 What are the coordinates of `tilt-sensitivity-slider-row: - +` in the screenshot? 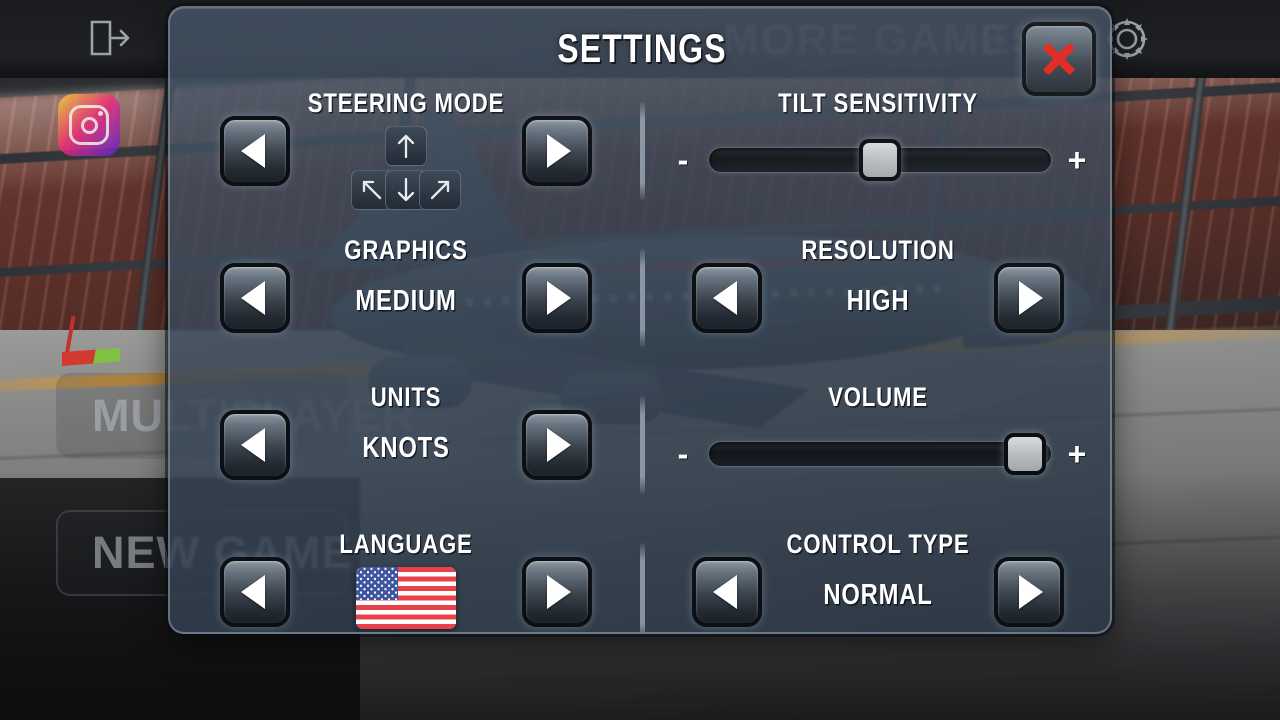 It's located at (876, 160).